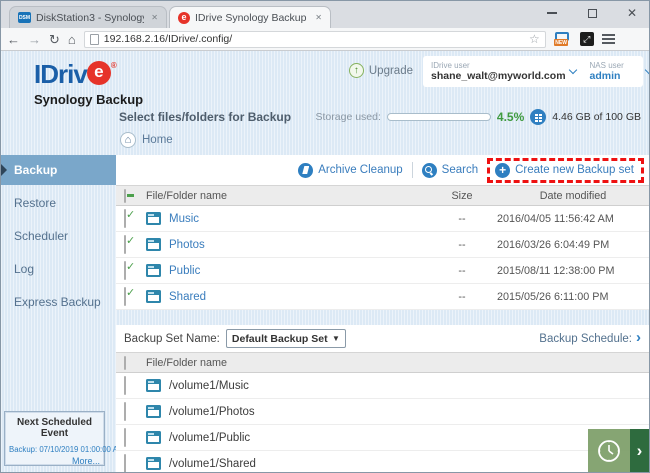 The width and height of the screenshot is (650, 473). What do you see at coordinates (586, 39) in the screenshot?
I see `fullscreen-extension-icon: ⤢` at bounding box center [586, 39].